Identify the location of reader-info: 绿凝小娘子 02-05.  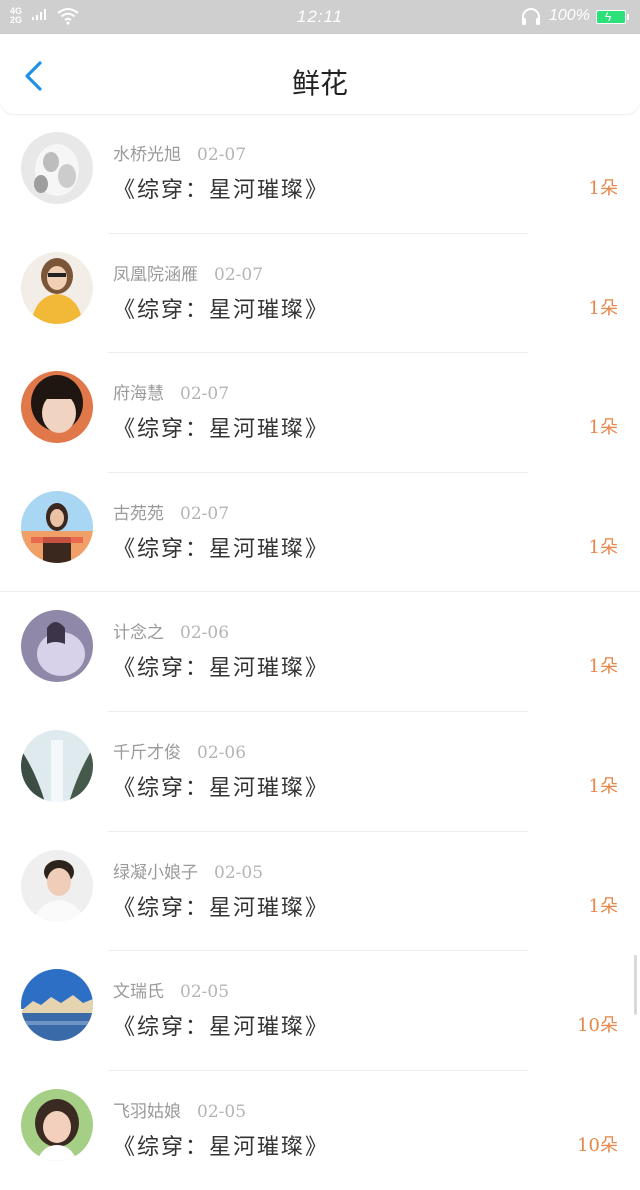
(188, 870).